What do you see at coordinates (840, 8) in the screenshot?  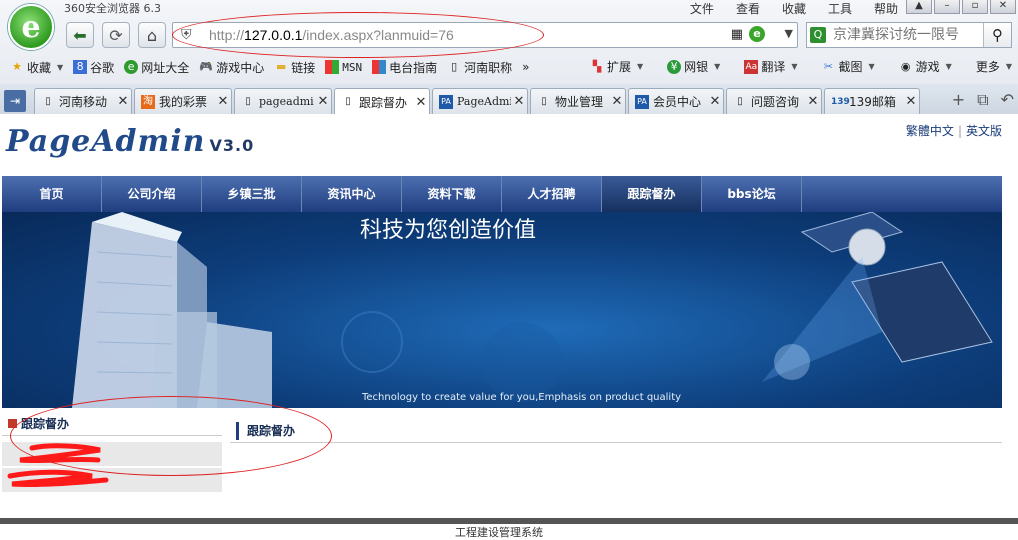 I see `menu-tools: 工具` at bounding box center [840, 8].